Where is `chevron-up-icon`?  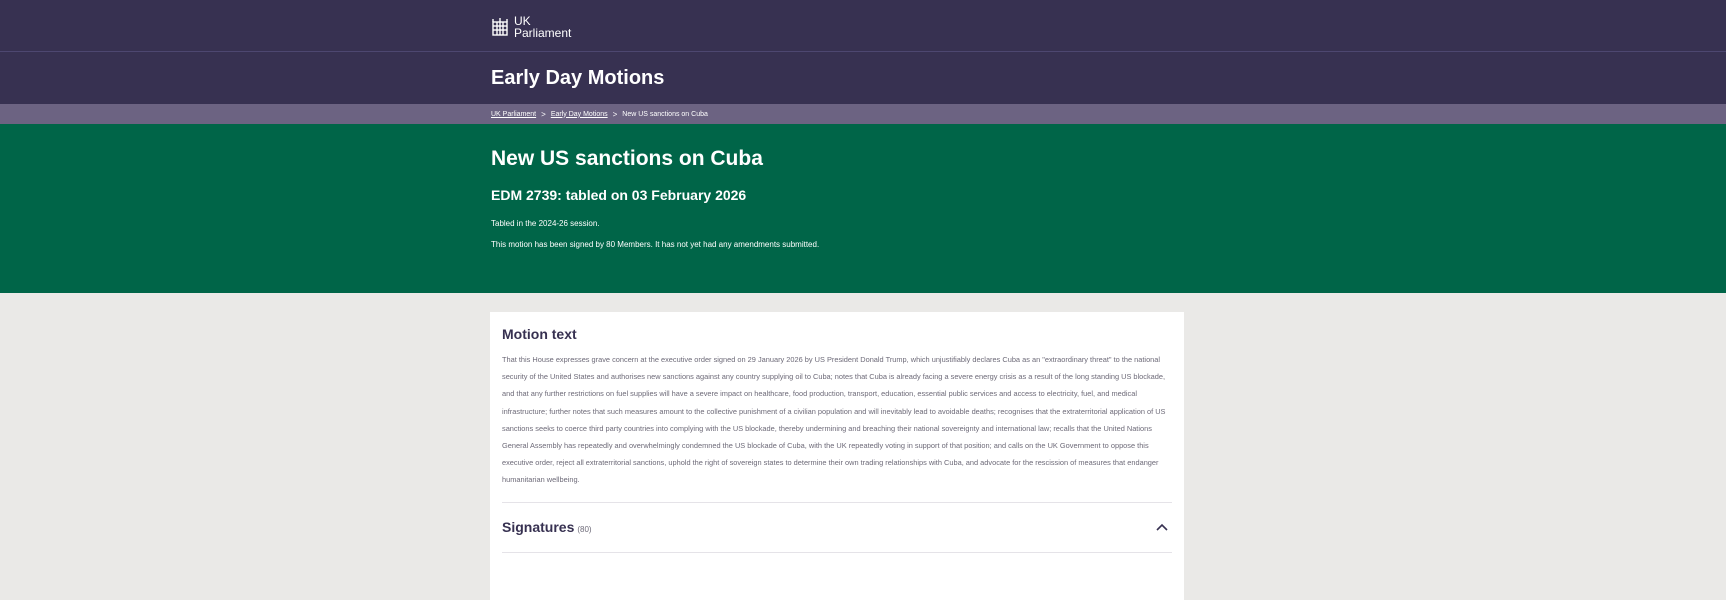 chevron-up-icon is located at coordinates (1162, 527).